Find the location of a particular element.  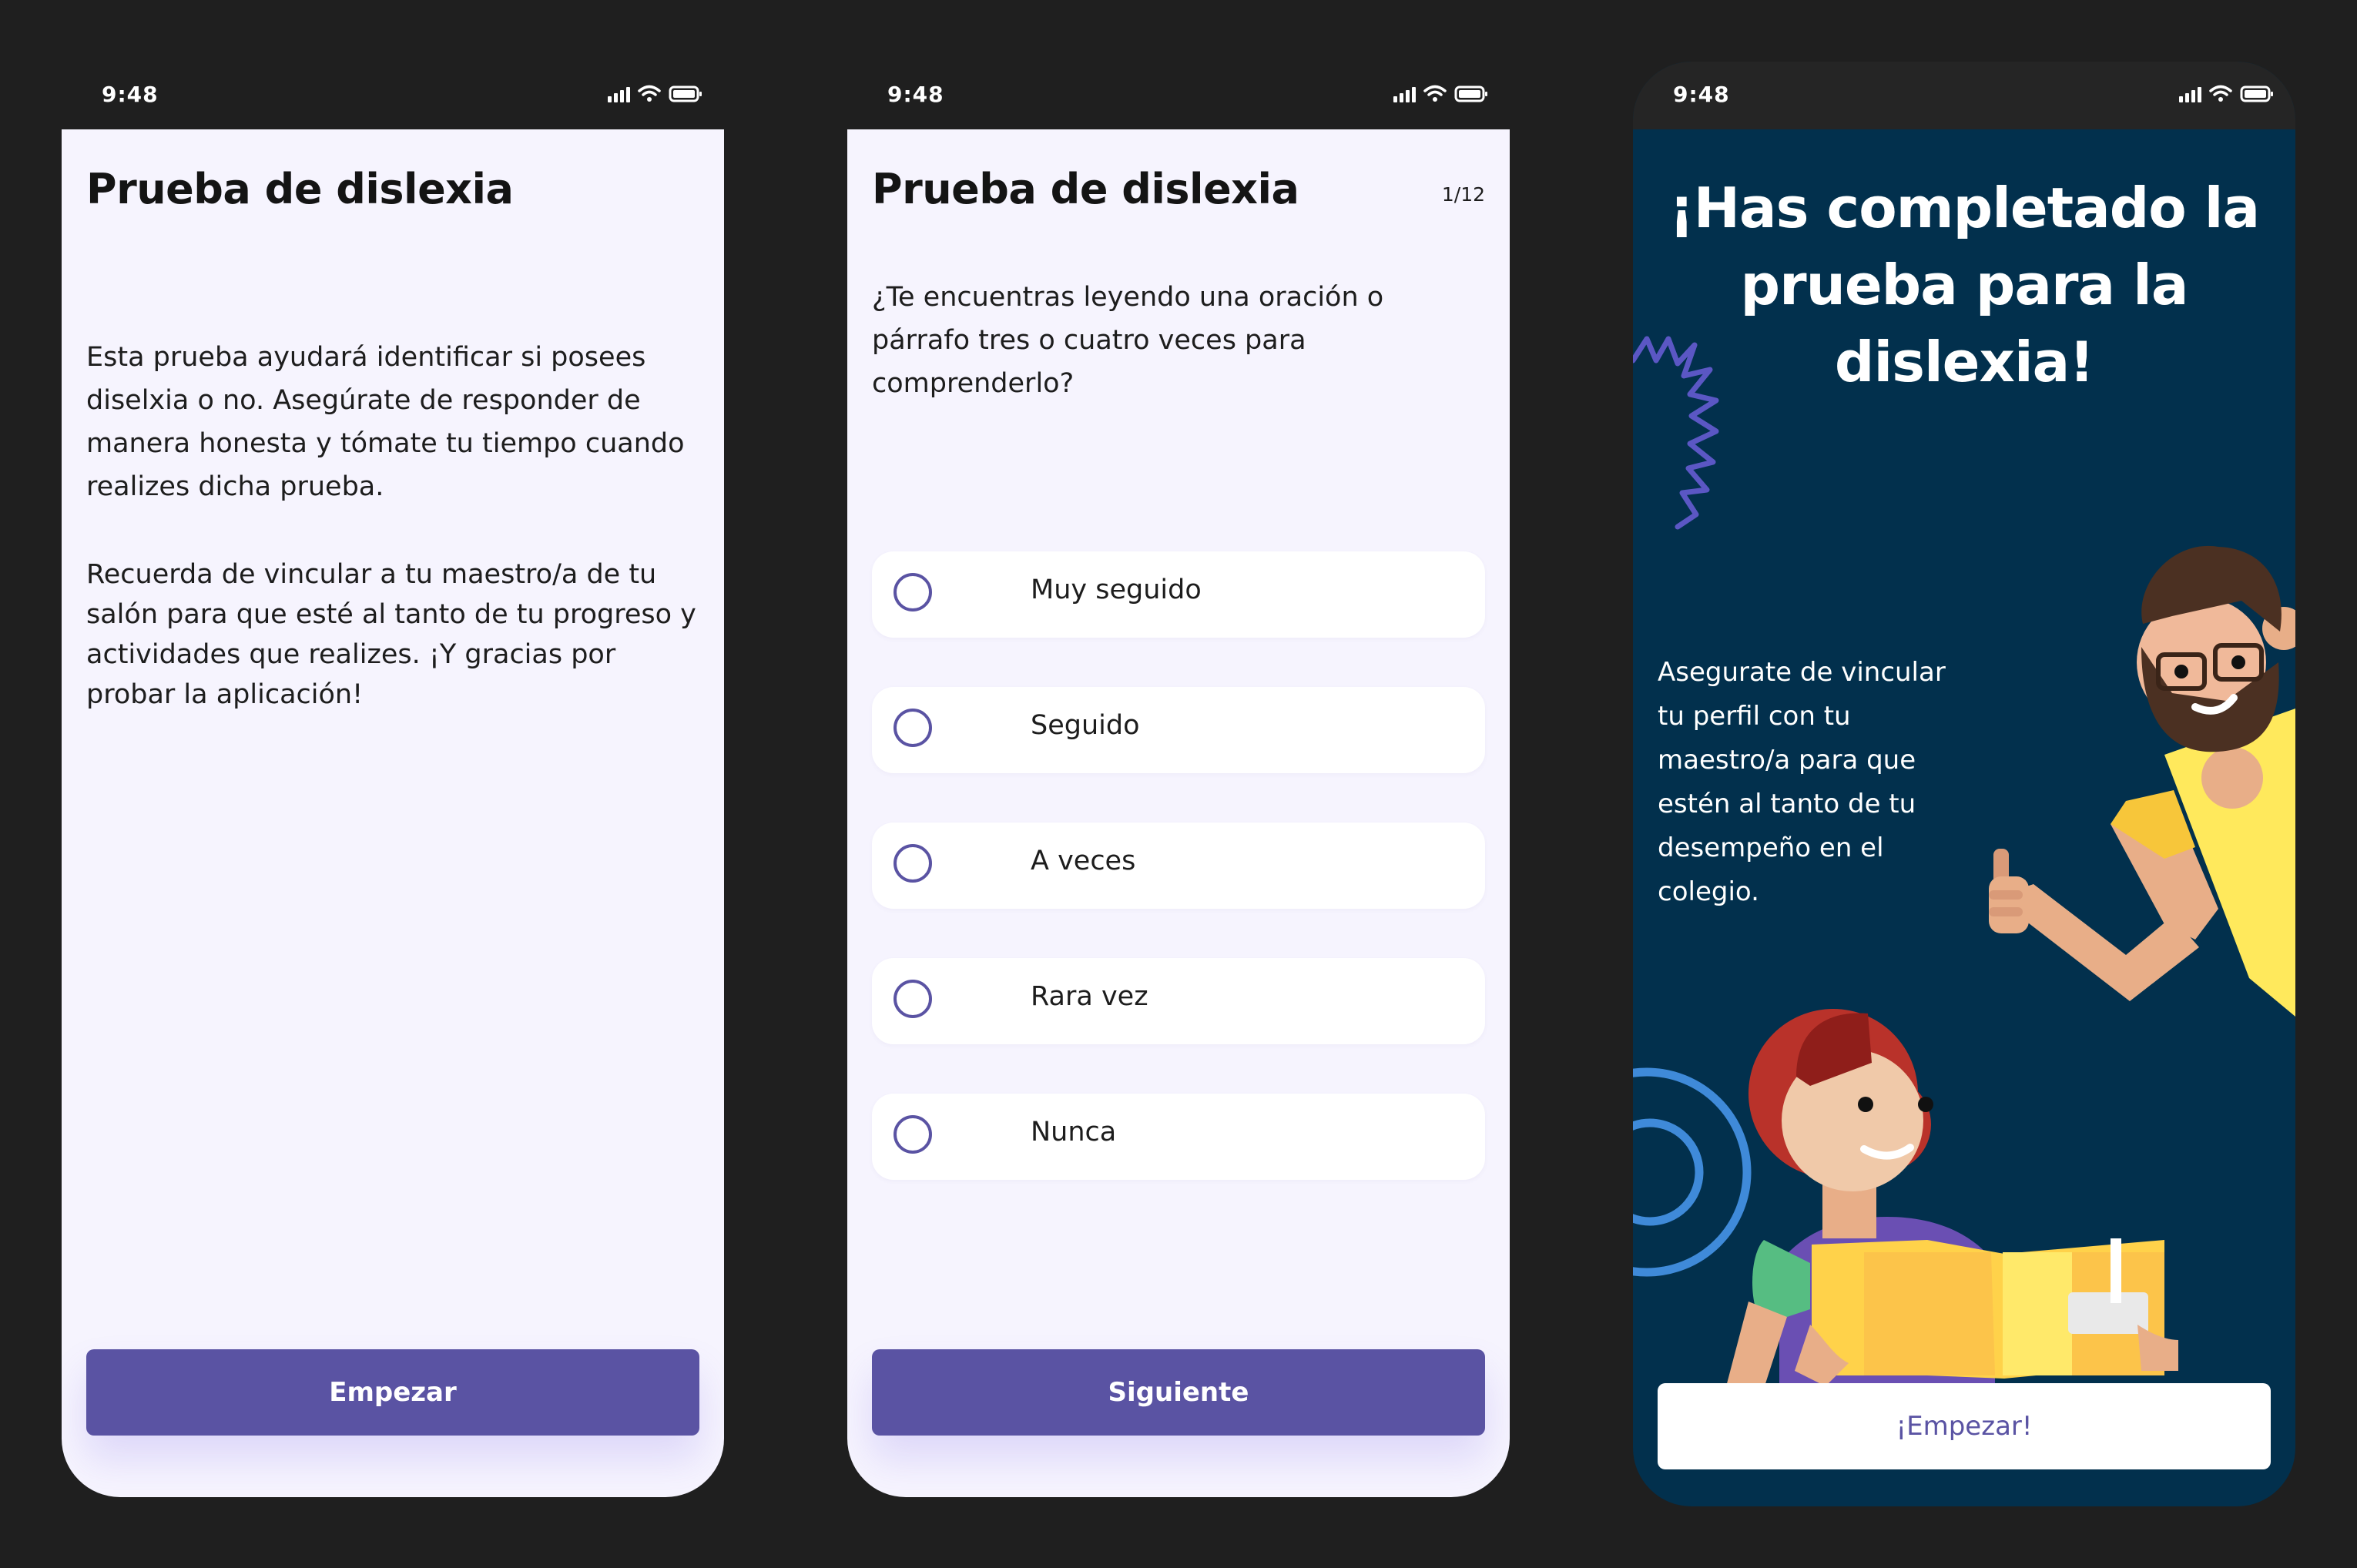

option-label: Rara vez is located at coordinates (1090, 997).